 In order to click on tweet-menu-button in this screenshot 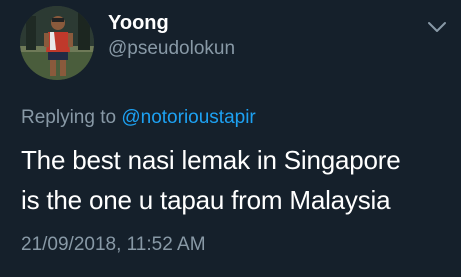, I will do `click(437, 27)`.